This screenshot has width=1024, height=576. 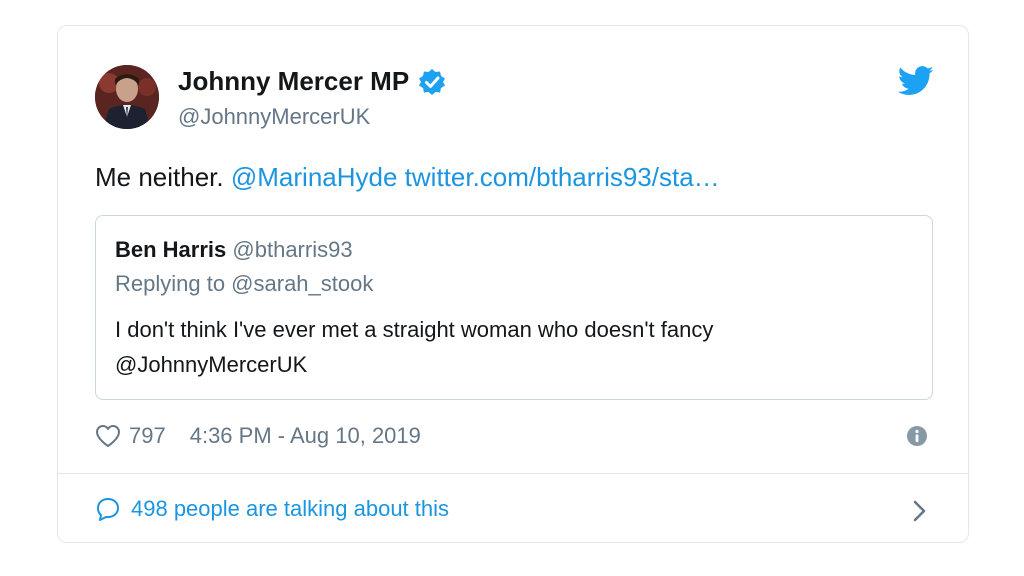 I want to click on tweet-meta: 797 4:36 PM - Aug 10, 2019, so click(x=258, y=436).